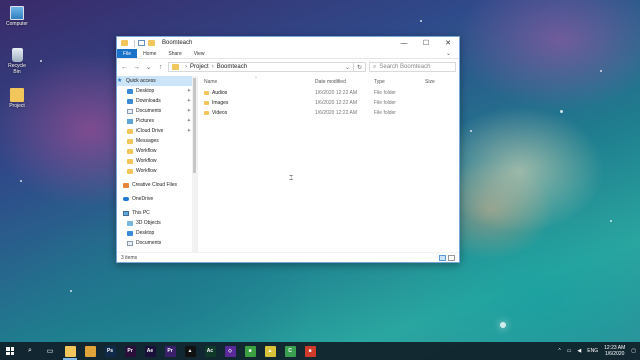 The height and width of the screenshot is (360, 640). I want to click on column-name: Name, so click(259, 82).